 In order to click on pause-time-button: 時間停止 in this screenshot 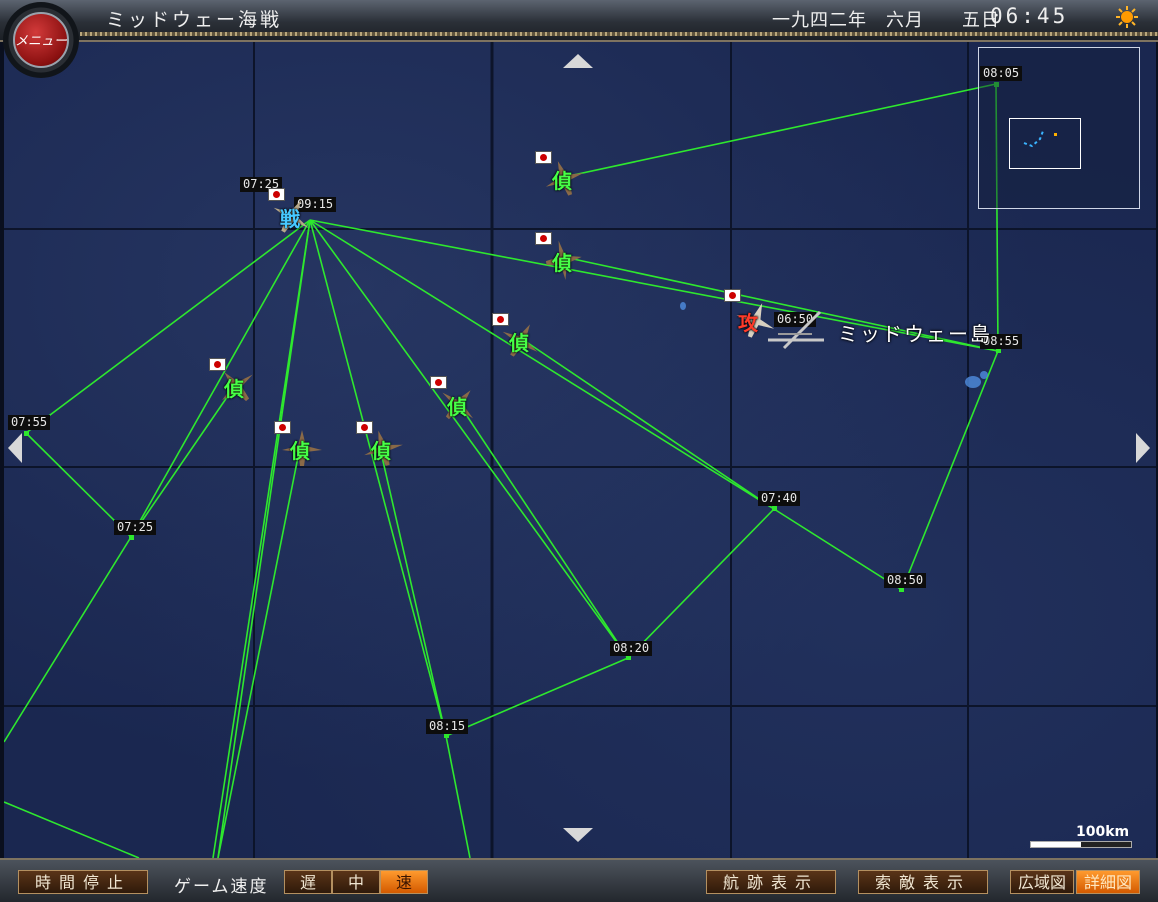, I will do `click(83, 882)`.